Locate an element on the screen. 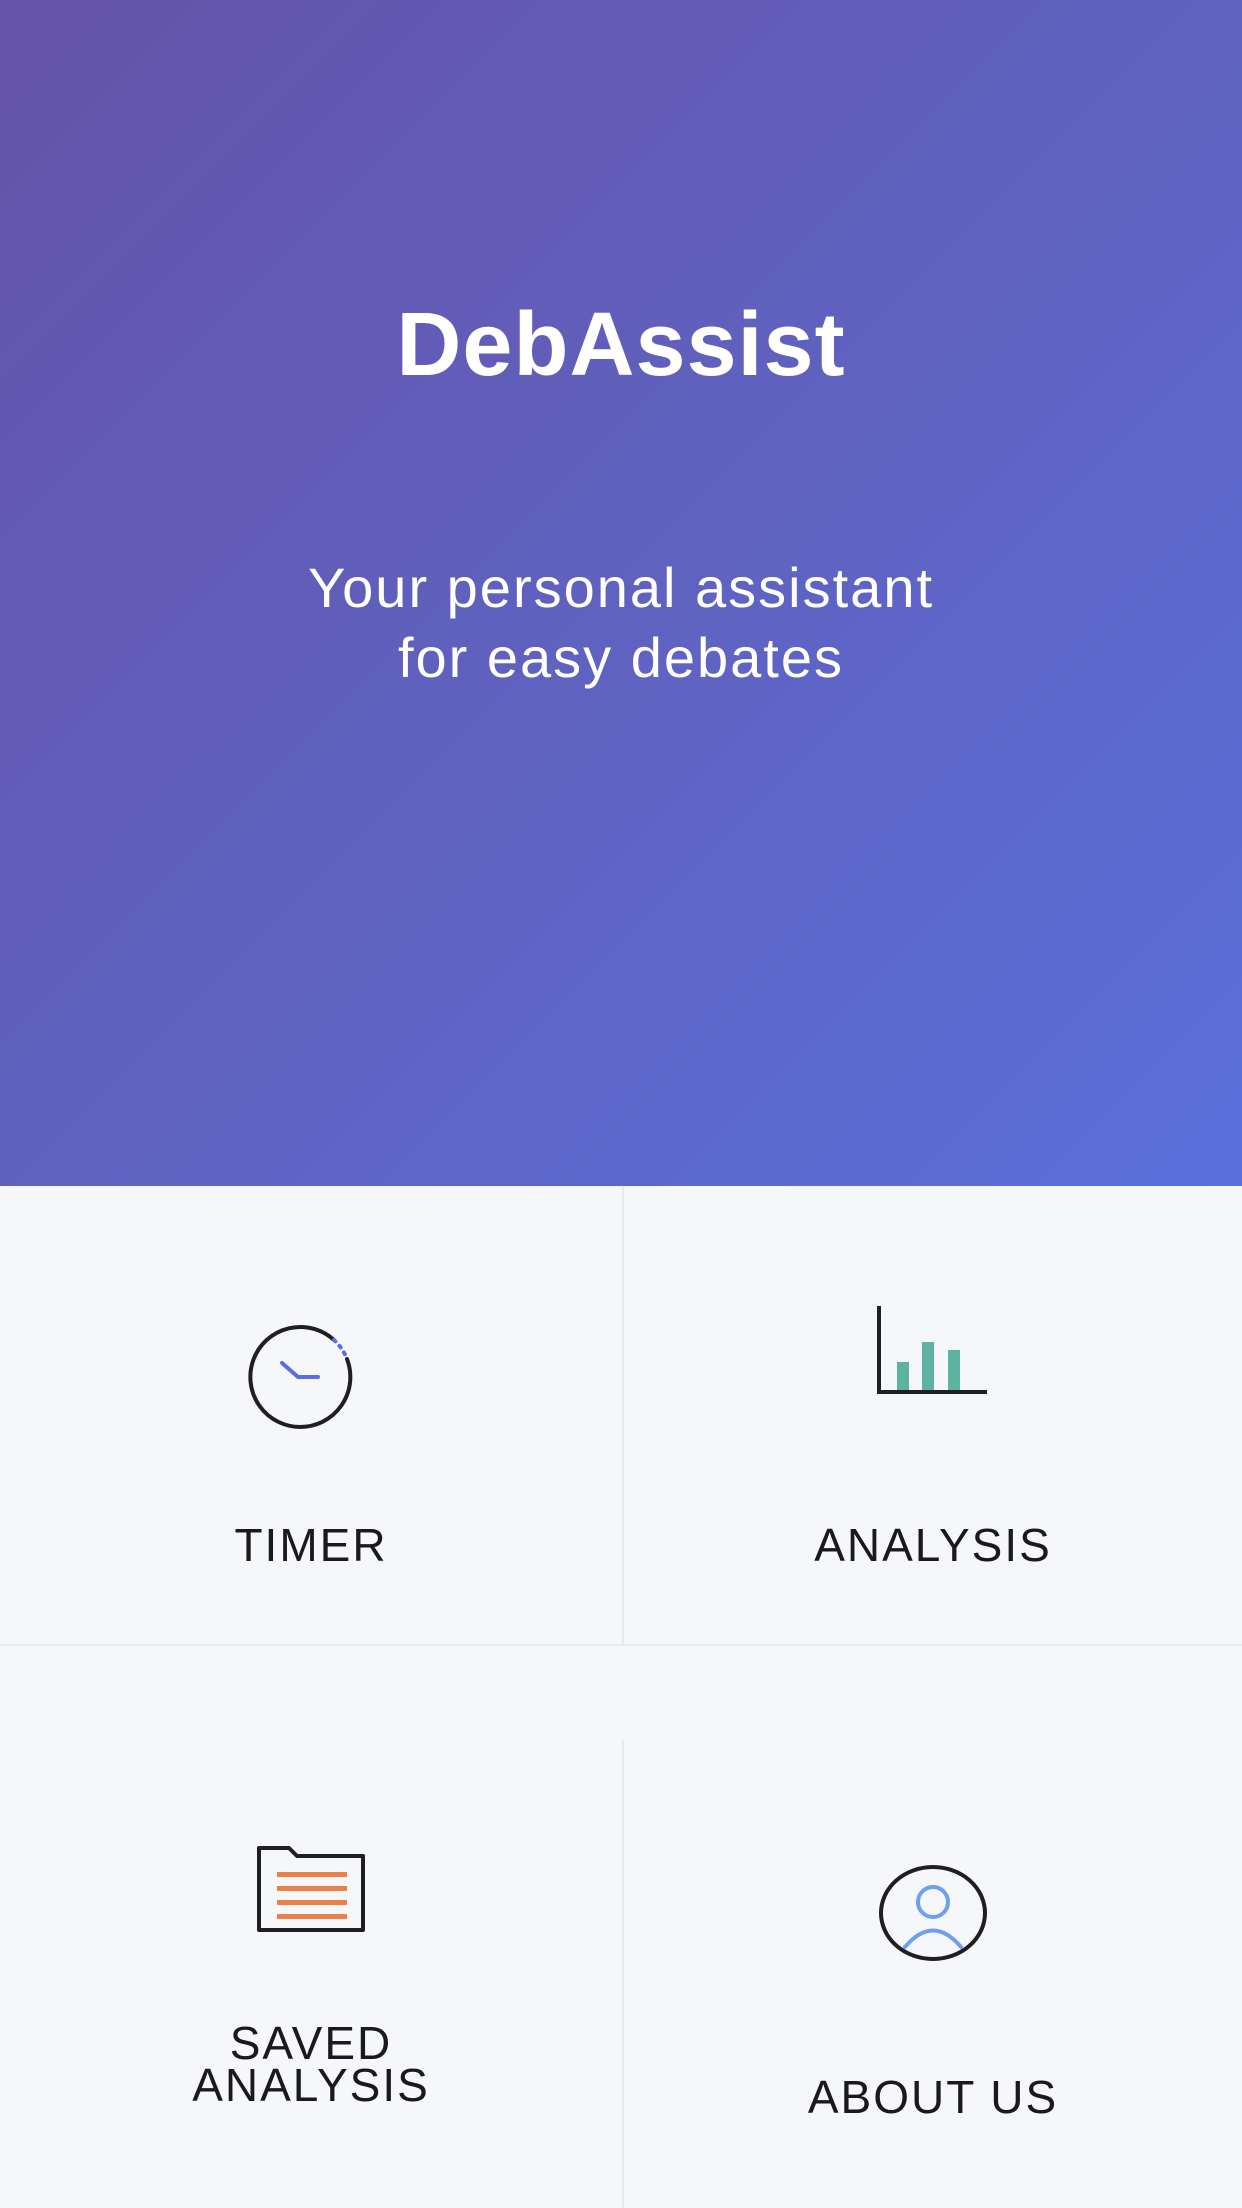 The height and width of the screenshot is (2208, 1242). timer-label: TIMER is located at coordinates (311, 1545).